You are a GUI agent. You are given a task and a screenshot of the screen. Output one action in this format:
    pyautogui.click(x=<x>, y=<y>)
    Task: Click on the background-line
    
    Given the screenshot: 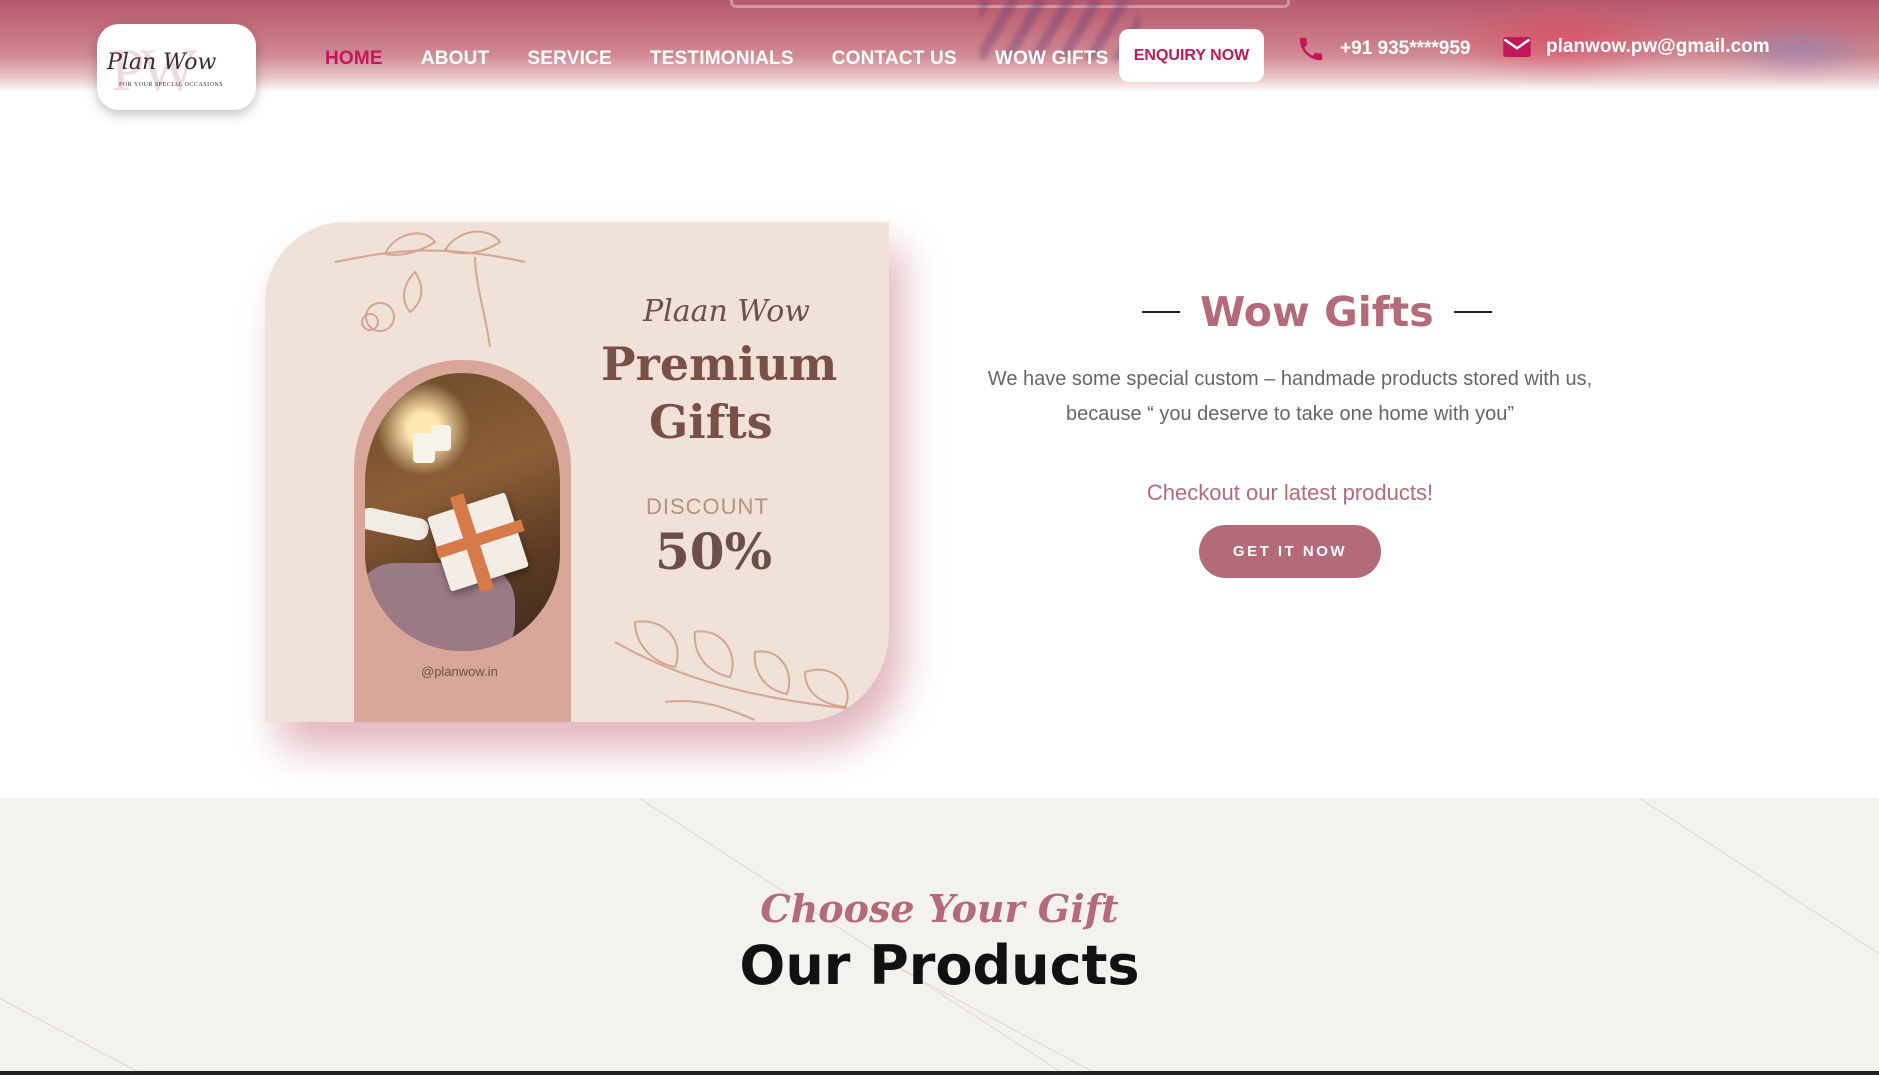 What is the action you would take?
    pyautogui.click(x=71, y=1036)
    